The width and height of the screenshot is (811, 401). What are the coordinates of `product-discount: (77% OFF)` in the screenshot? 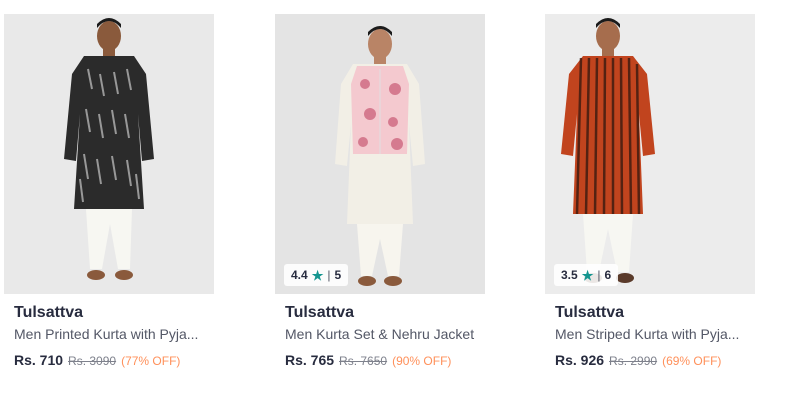 It's located at (151, 361).